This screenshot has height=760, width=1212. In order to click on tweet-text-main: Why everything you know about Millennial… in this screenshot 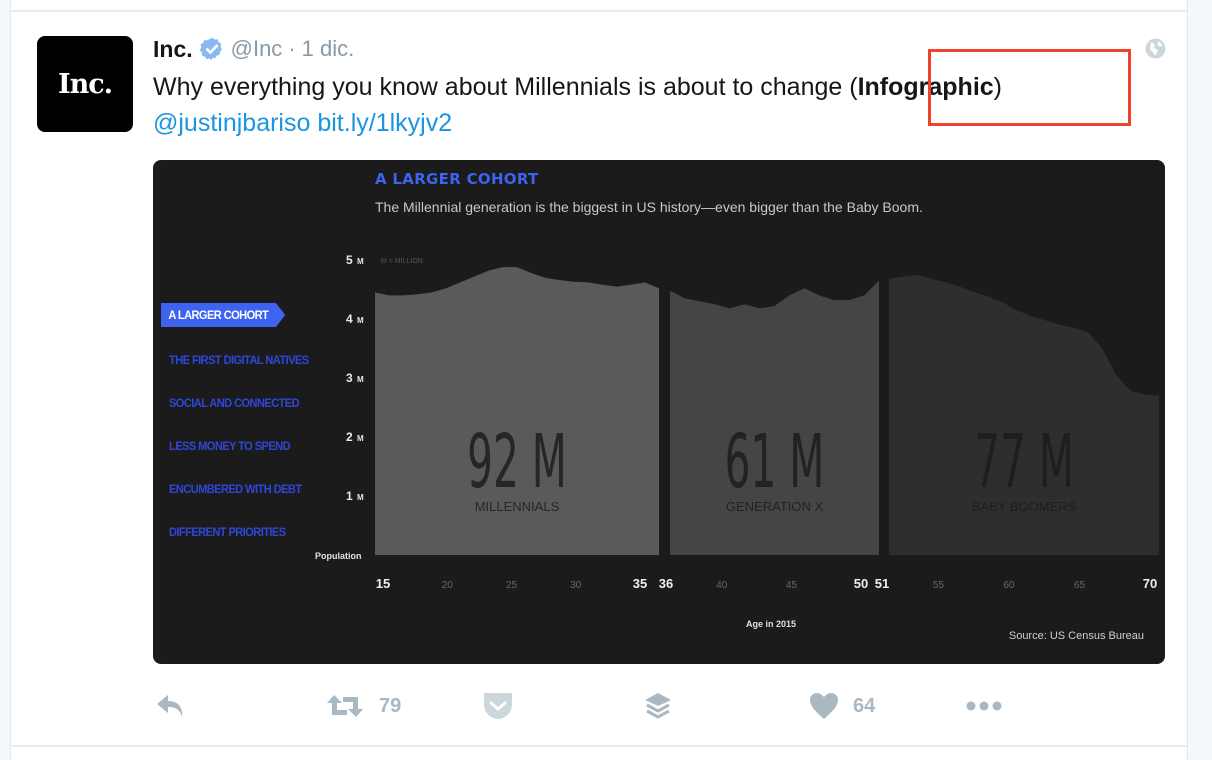, I will do `click(505, 87)`.